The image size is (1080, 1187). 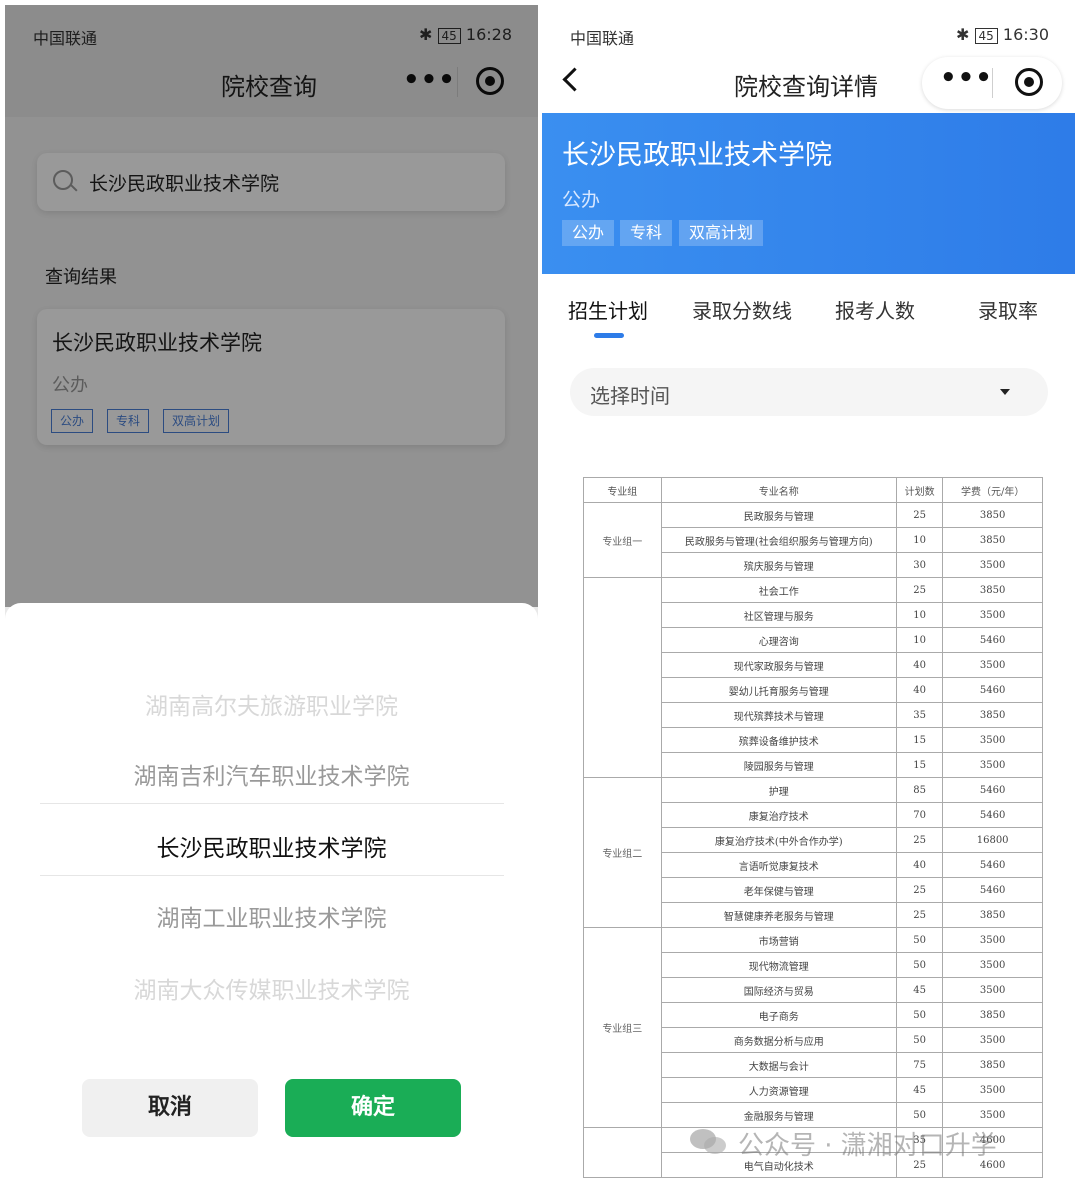 I want to click on picker-item-selected: 长沙民政职业技术学院, so click(x=271, y=846).